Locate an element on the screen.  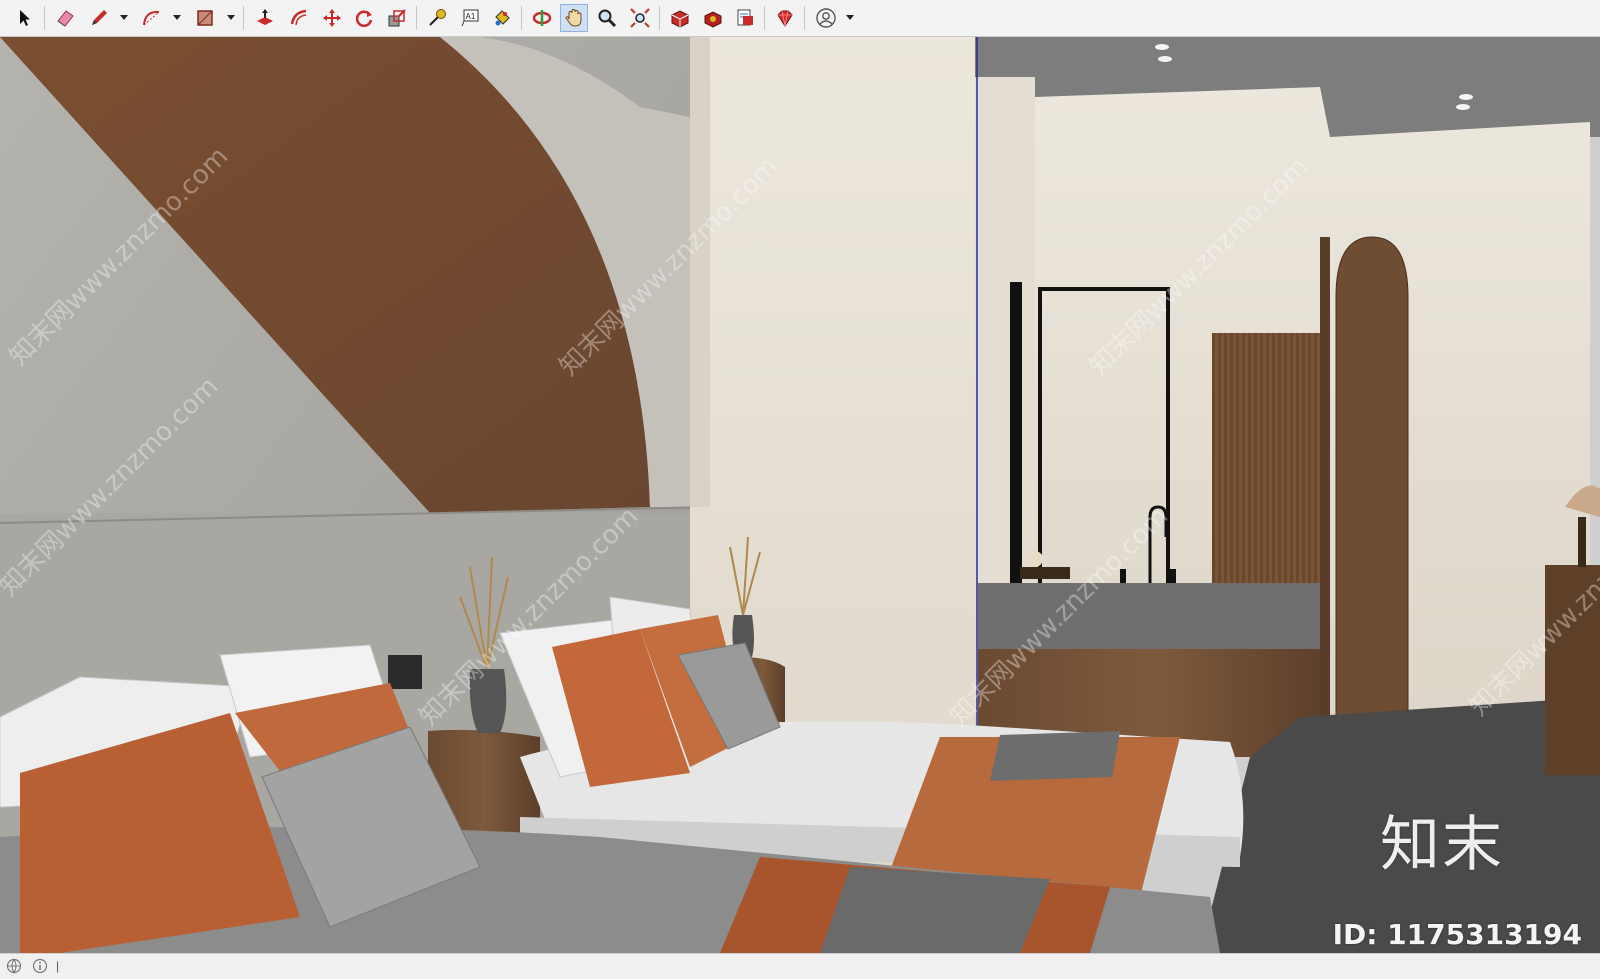
eraser-icon is located at coordinates (65, 18).